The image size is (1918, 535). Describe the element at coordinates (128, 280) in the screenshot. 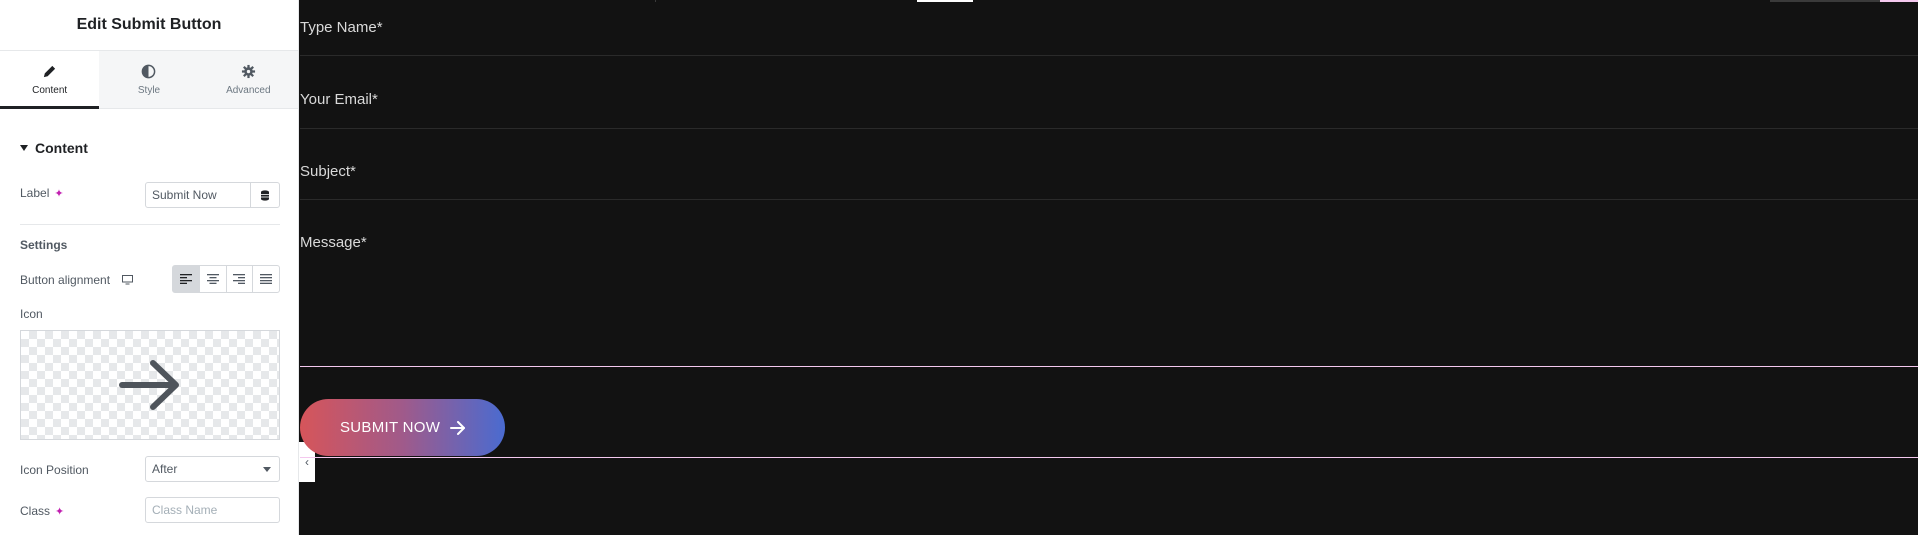

I see `desktop-icon` at that location.